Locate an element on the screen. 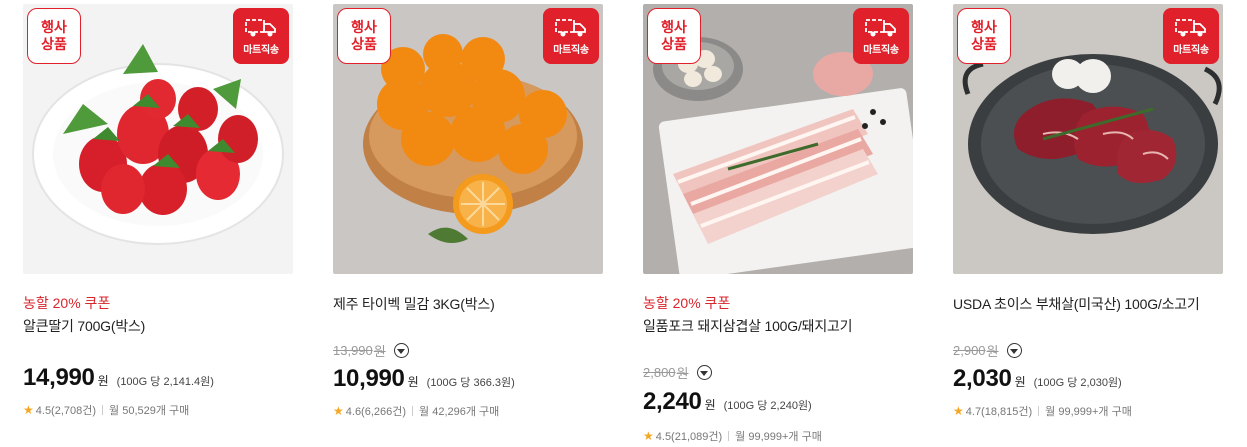 The height and width of the screenshot is (447, 1247). review-summary: ★ 4.6(6,266건) 월 42,296개 구매 is located at coordinates (416, 411).